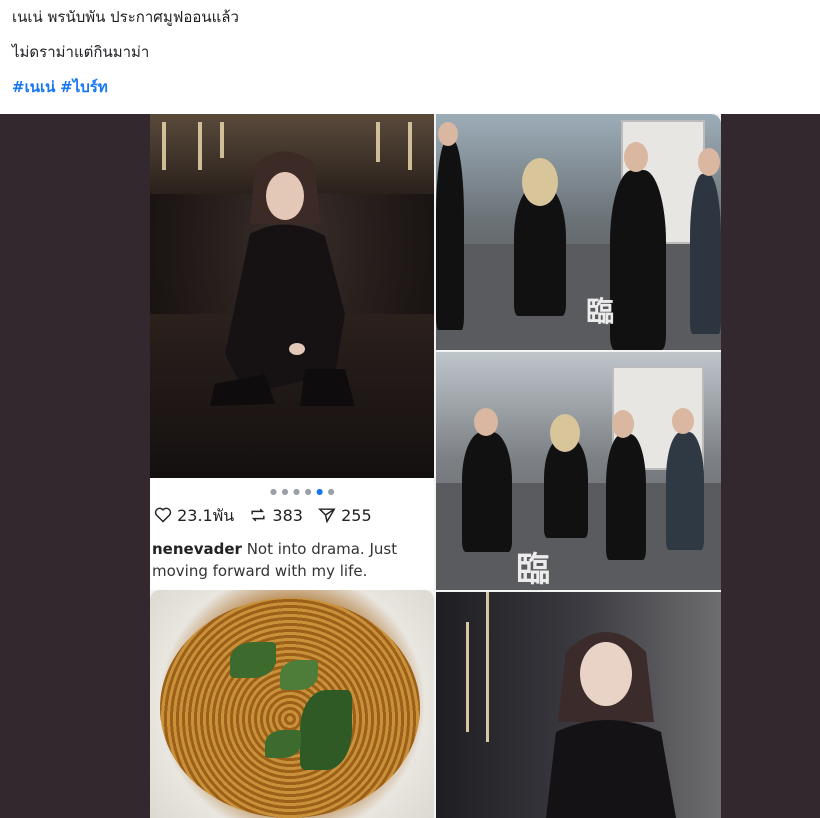 The height and width of the screenshot is (818, 820). I want to click on portrait-photo, so click(578, 705).